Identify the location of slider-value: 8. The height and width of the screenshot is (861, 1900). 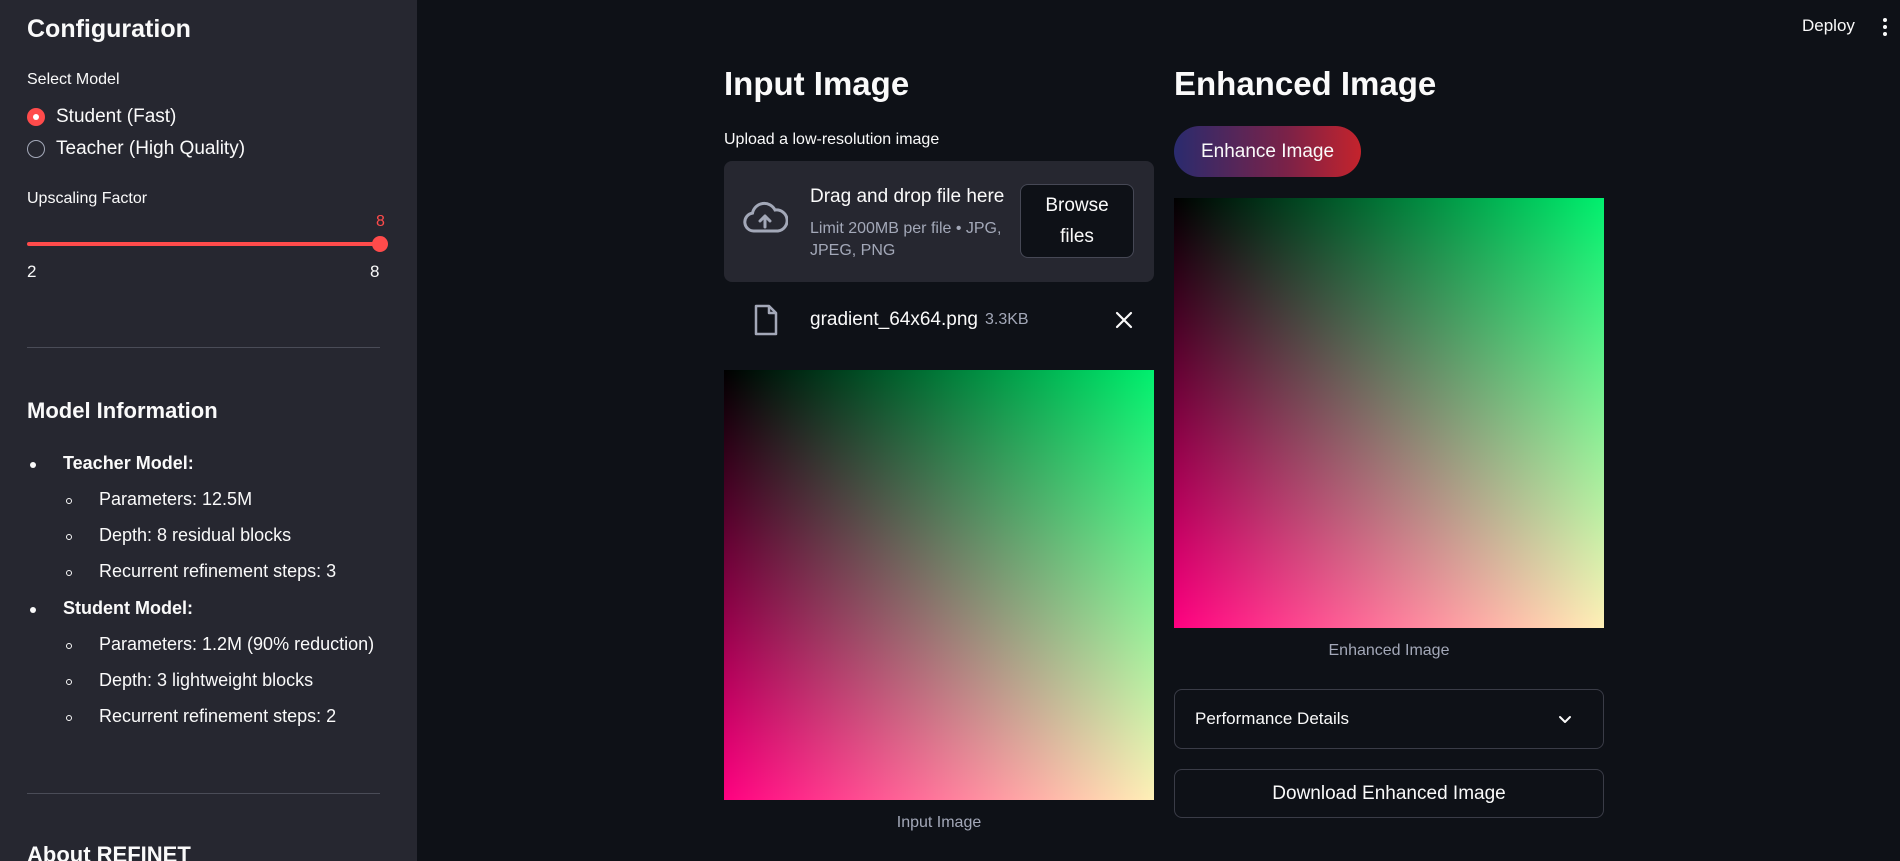
(380, 221).